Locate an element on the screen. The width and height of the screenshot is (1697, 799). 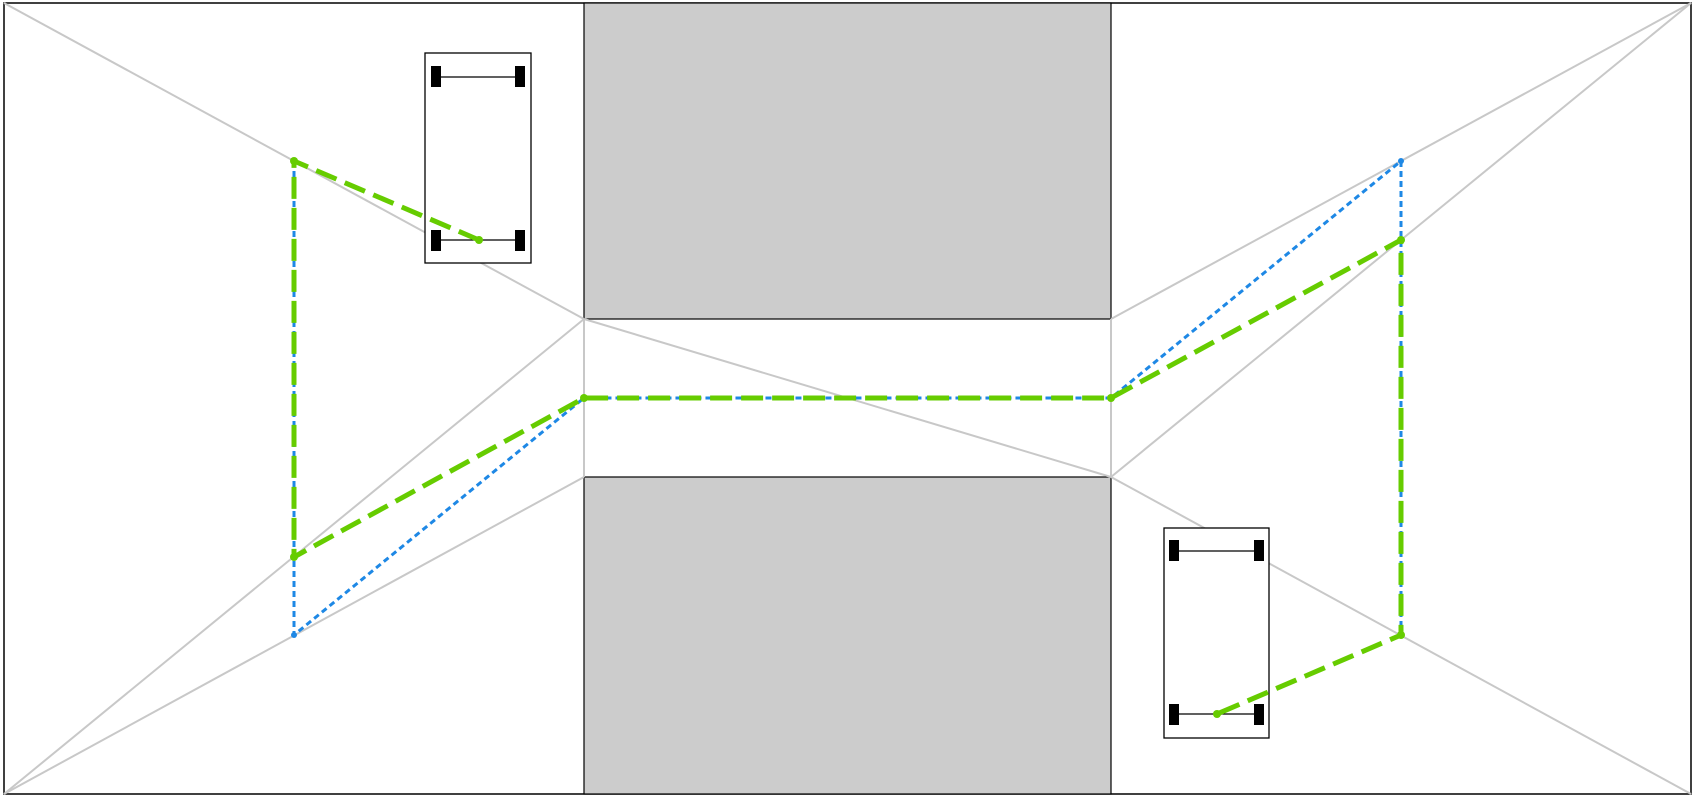
obstacle-top is located at coordinates (847, 161).